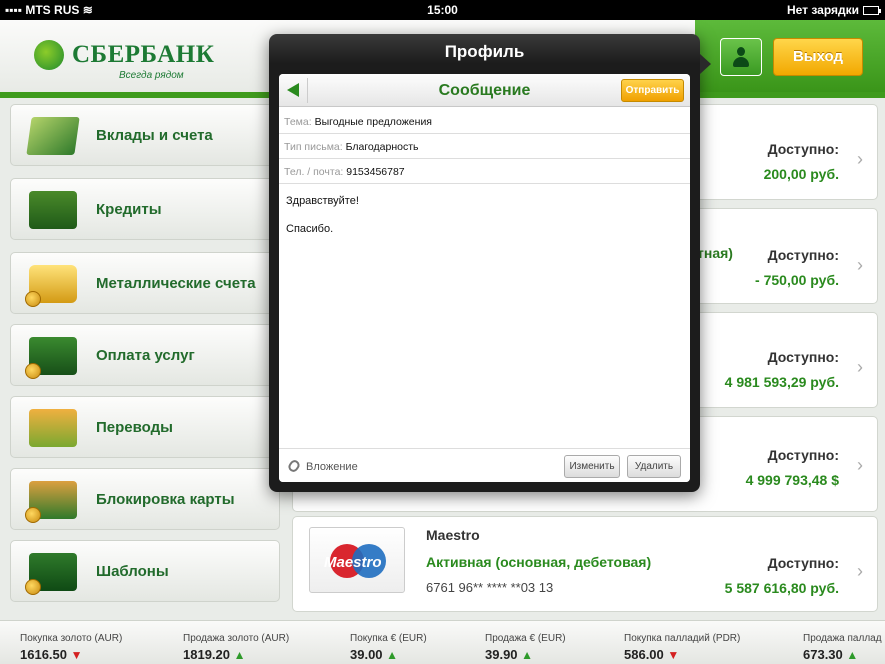 Image resolution: width=885 pixels, height=664 pixels. What do you see at coordinates (49, 55) in the screenshot?
I see `logo-mark-icon` at bounding box center [49, 55].